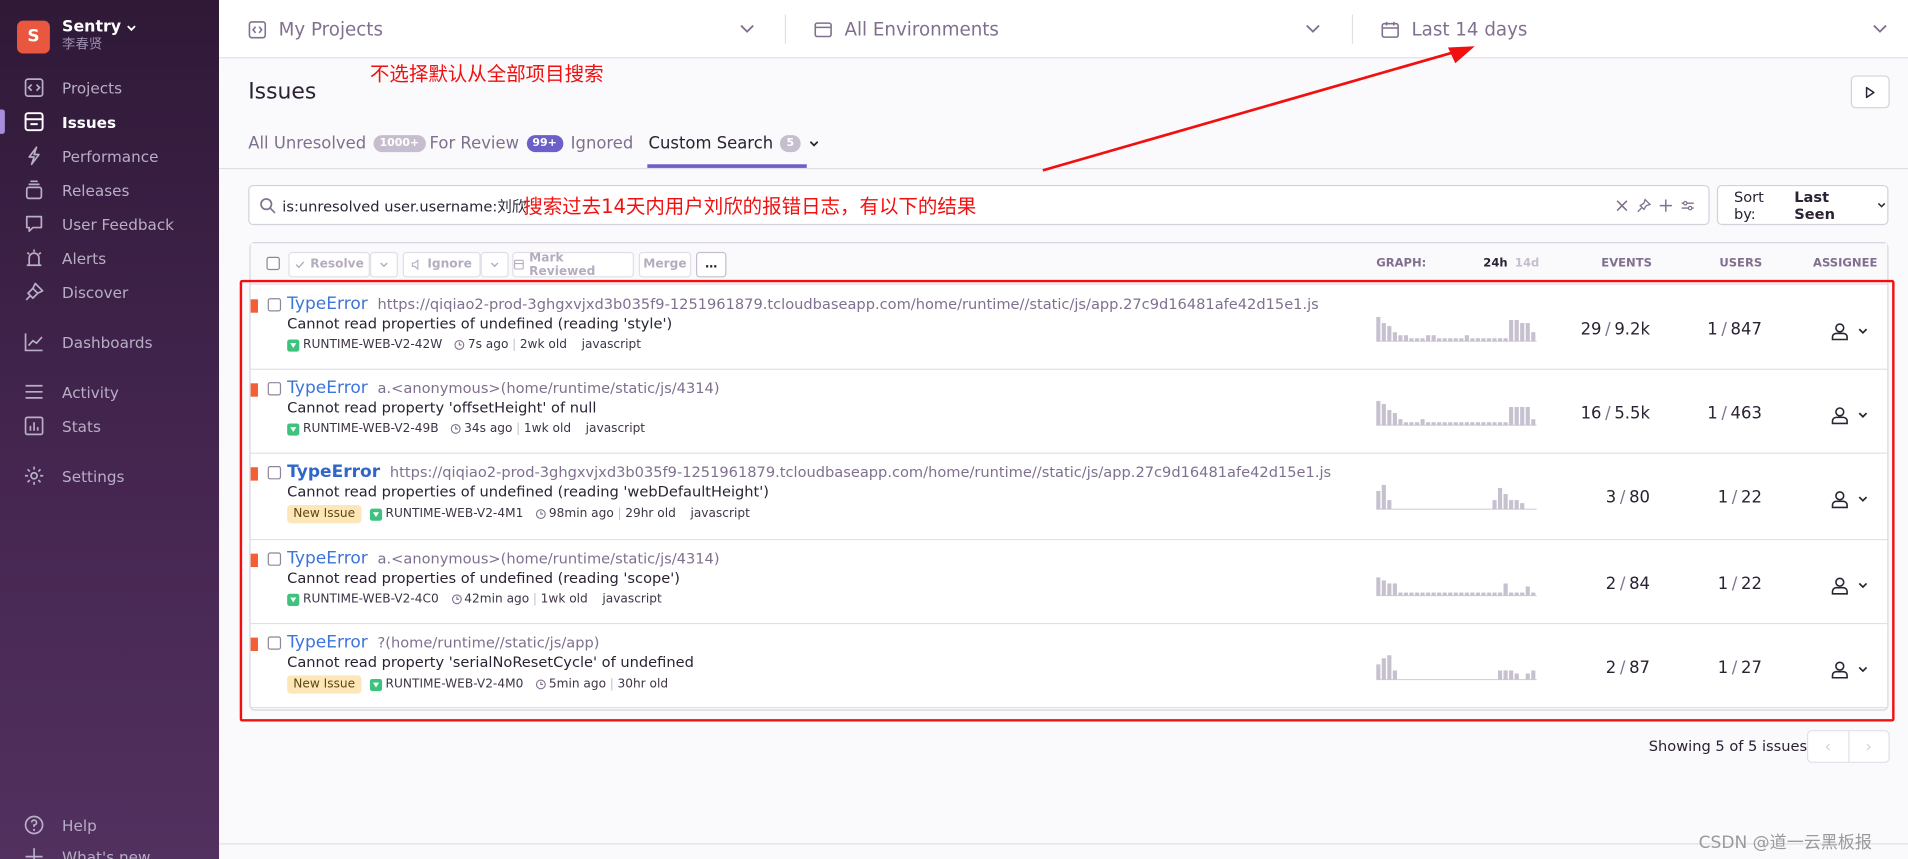  Describe the element at coordinates (118, 224) in the screenshot. I see `sidebar-item-label: User Feedback` at that location.